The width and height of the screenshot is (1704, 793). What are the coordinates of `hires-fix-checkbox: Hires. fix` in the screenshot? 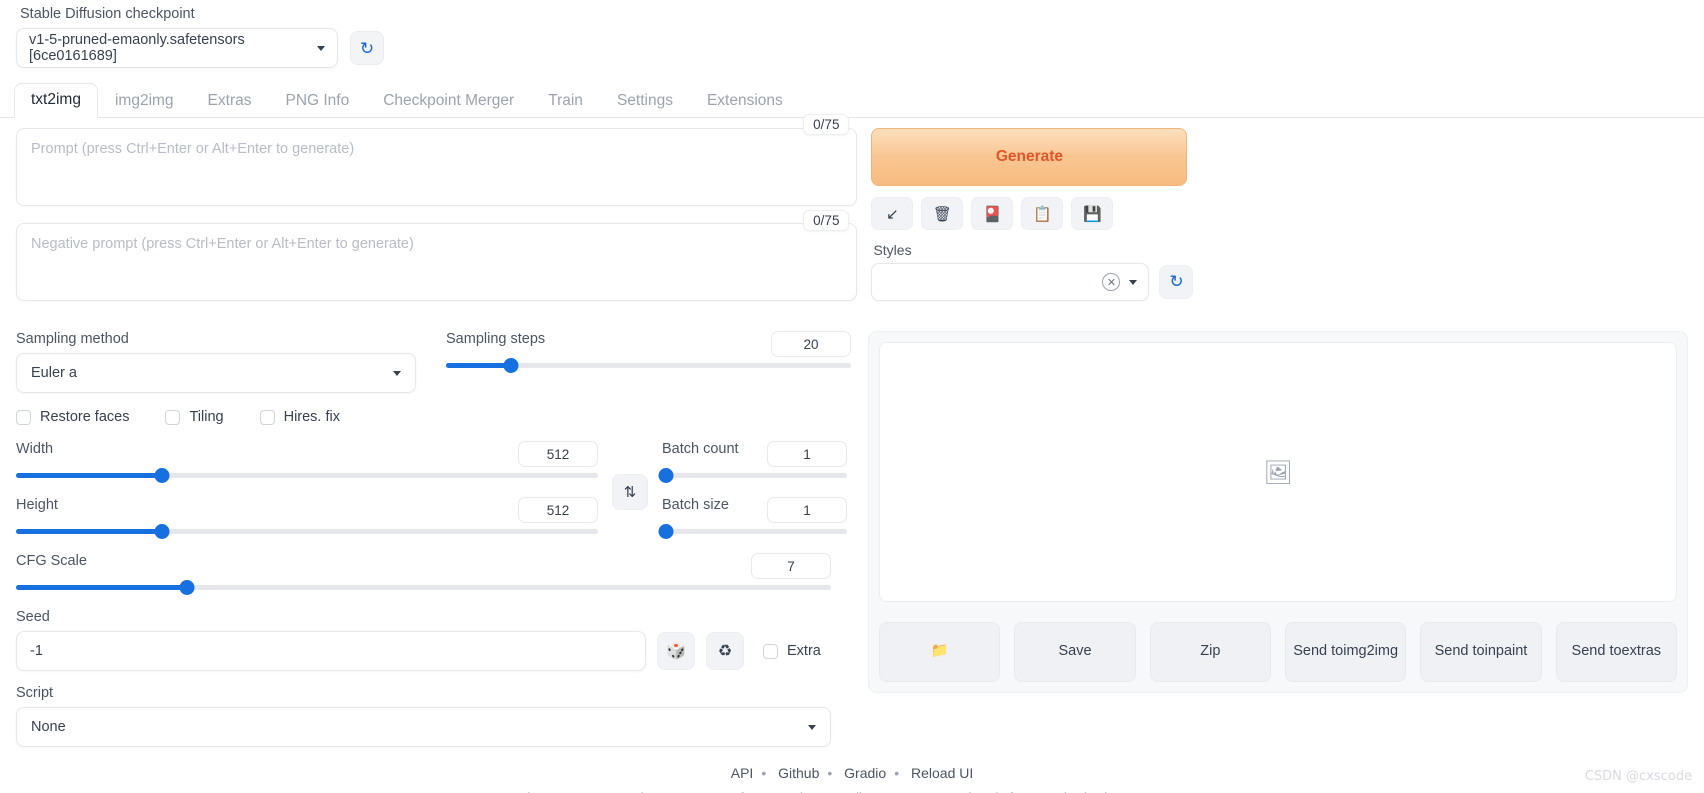 It's located at (299, 417).